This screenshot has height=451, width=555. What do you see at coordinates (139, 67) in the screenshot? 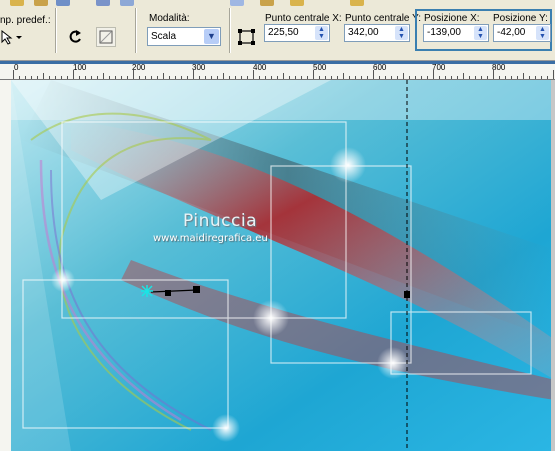
I see `ruler-label: 200` at bounding box center [139, 67].